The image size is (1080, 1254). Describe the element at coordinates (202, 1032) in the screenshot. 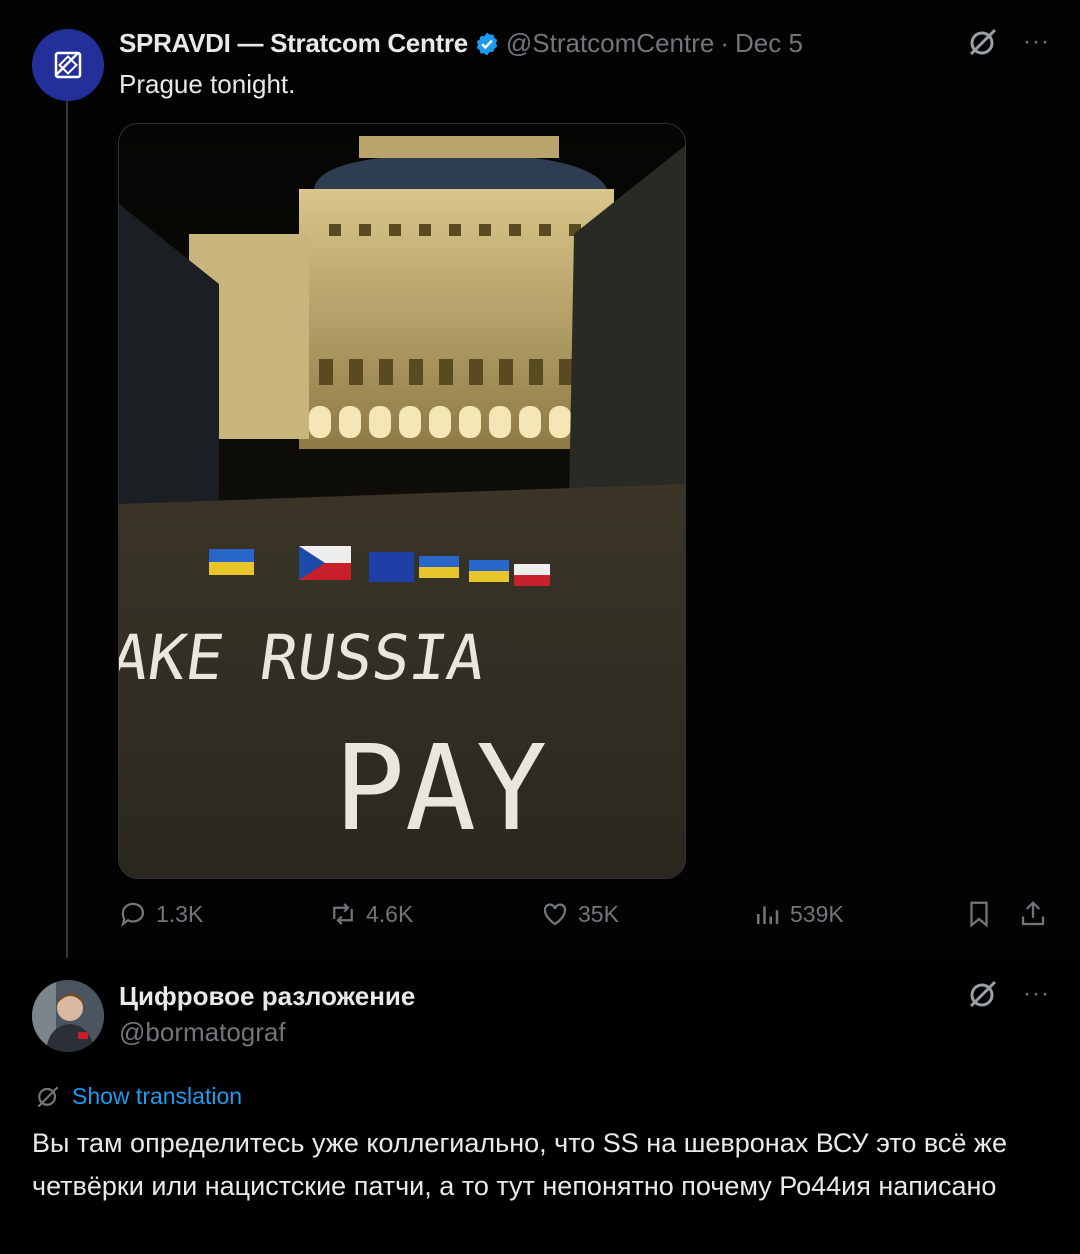

I see `author-handle: @bormatograf` at that location.